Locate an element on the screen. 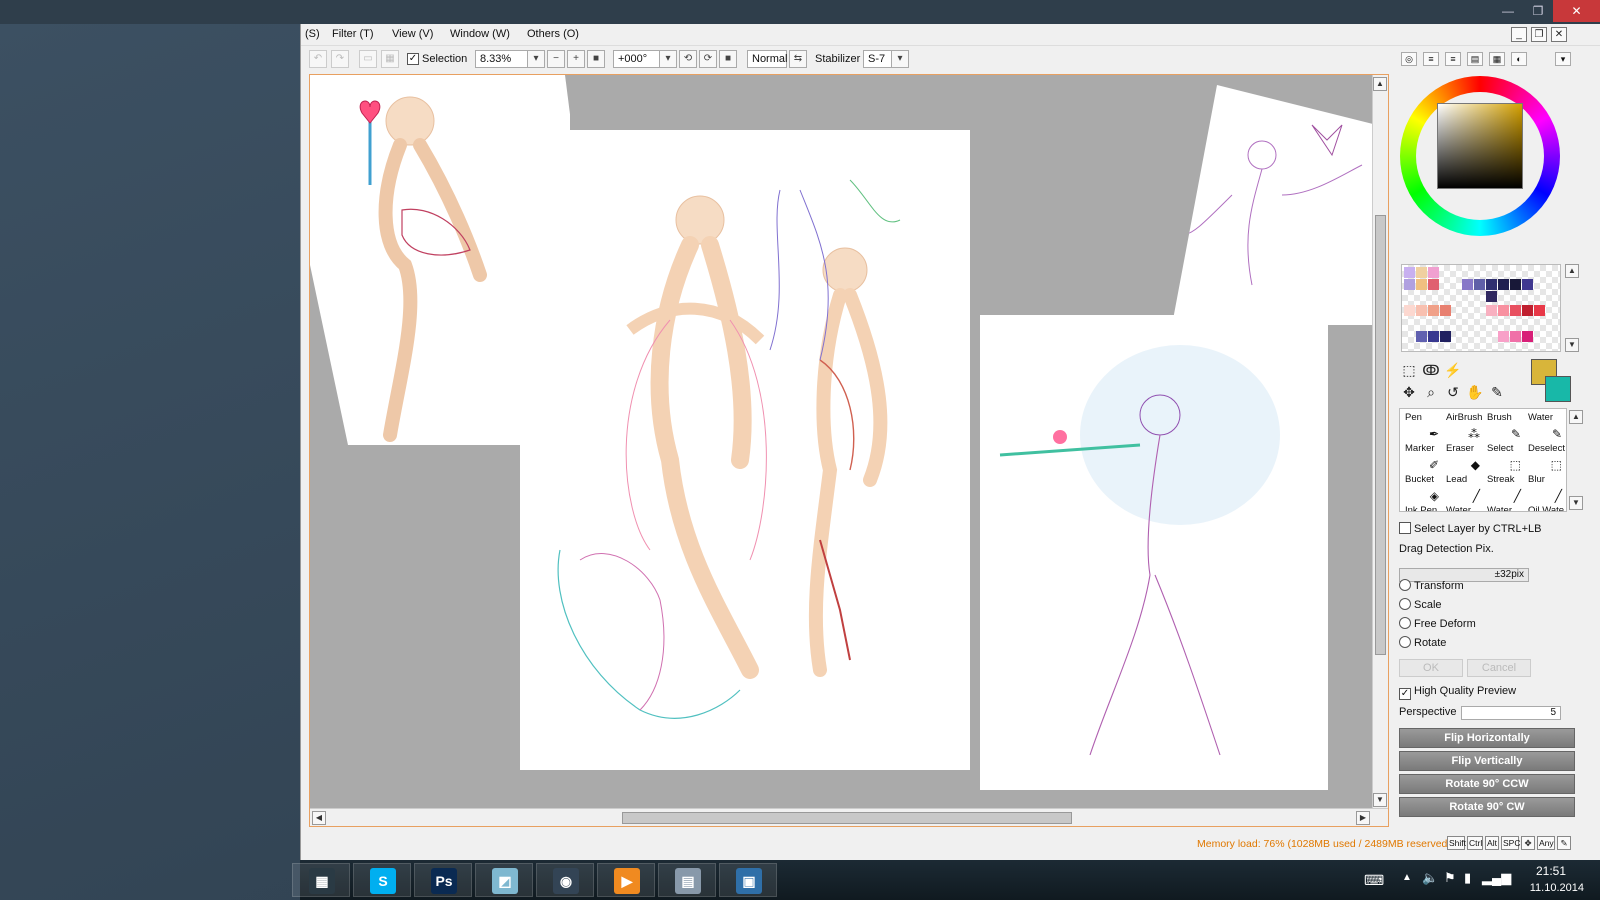 The image size is (1600, 900). volume-icon: 🔈 is located at coordinates (1430, 878).